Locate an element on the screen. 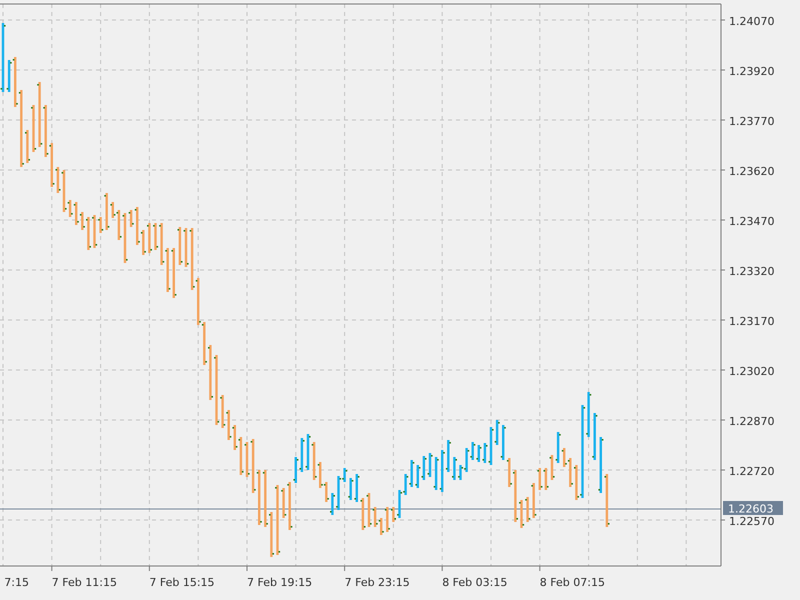 The width and height of the screenshot is (800, 600). price-axis-label: 1.23770 is located at coordinates (751, 121).